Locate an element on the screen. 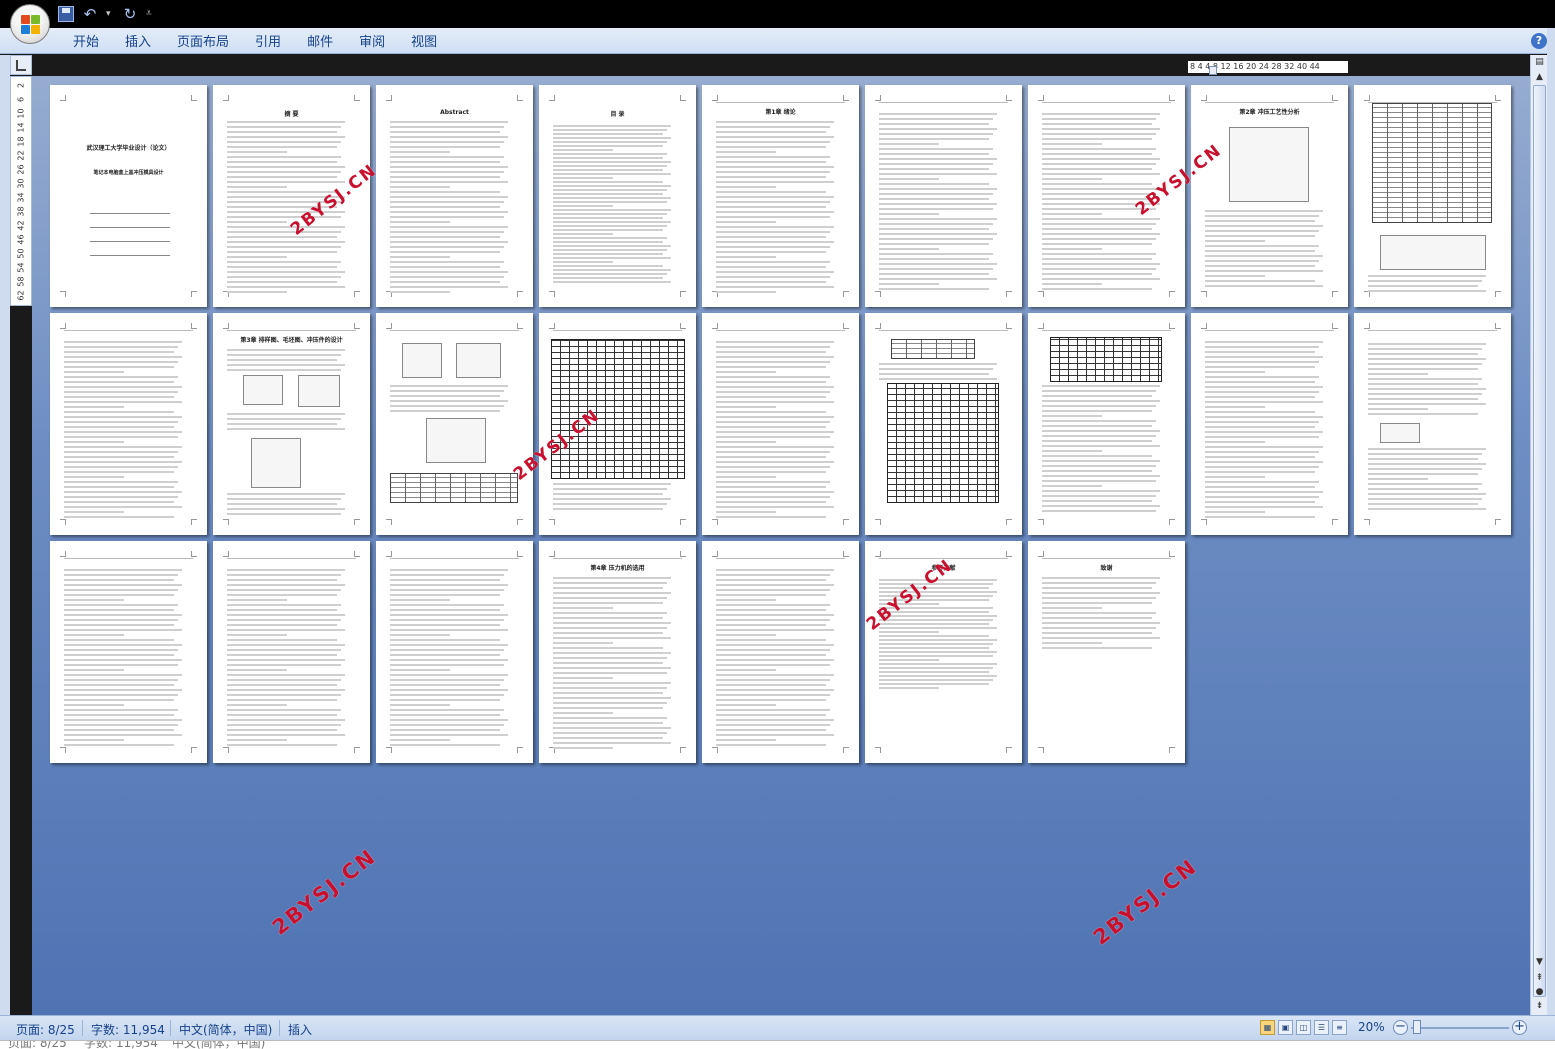  tab-mailings: 邮件 is located at coordinates (320, 41).